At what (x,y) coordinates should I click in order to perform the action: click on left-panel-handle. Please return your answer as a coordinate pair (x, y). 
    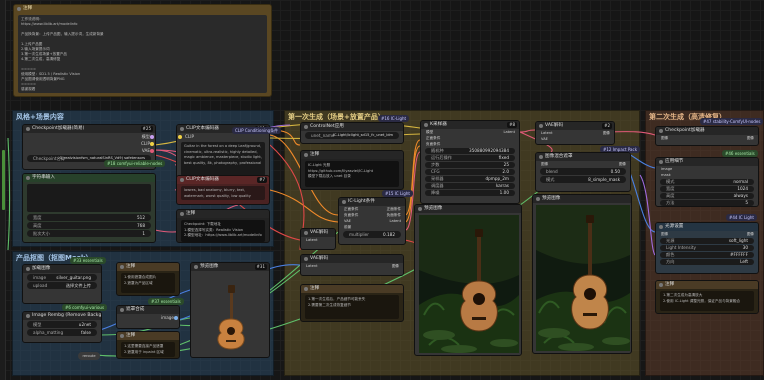
    Looking at the image, I should click on (3, 180).